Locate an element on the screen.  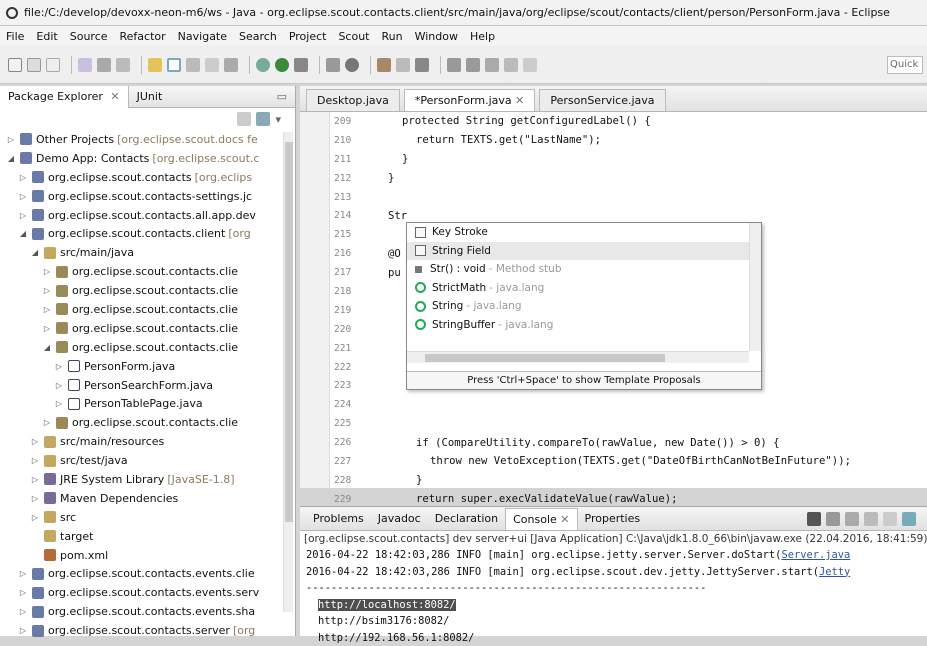
new-class-icon is located at coordinates (333, 65).